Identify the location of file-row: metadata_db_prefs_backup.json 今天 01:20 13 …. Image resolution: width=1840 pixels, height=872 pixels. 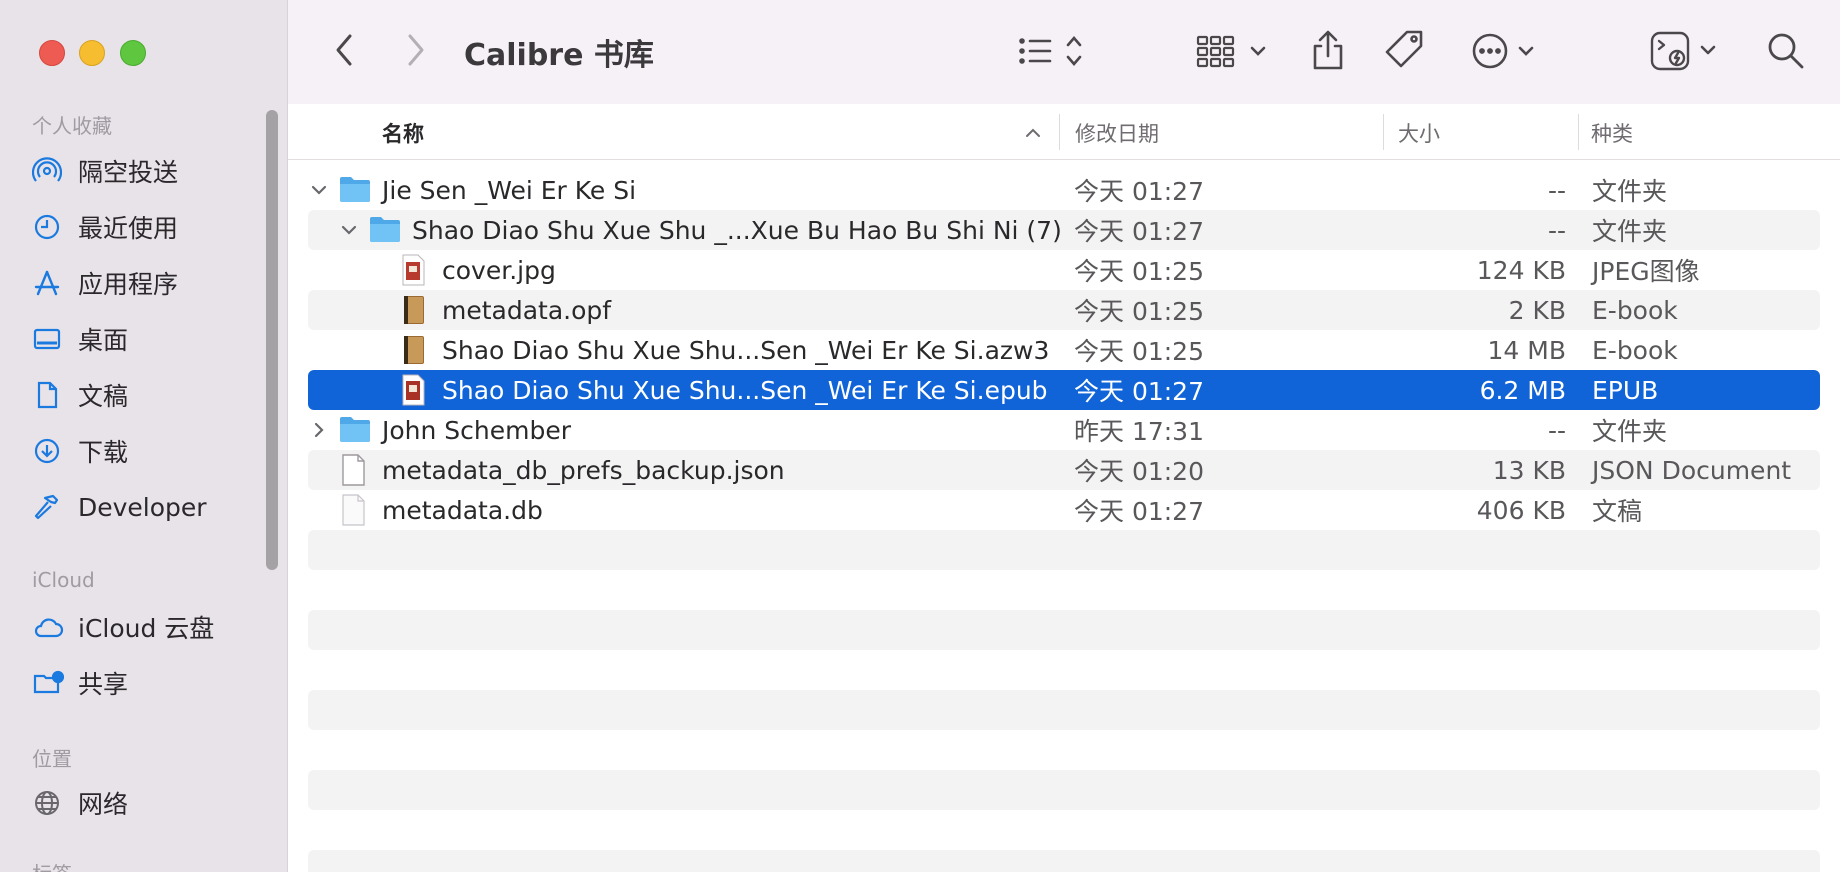
(1064, 470).